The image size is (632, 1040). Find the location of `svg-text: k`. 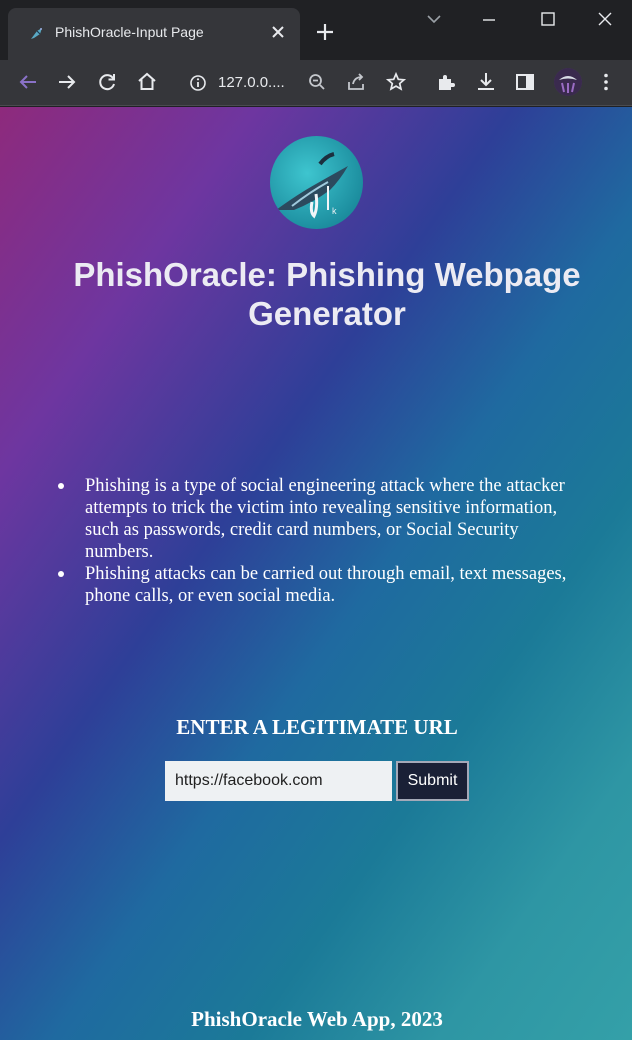

svg-text: k is located at coordinates (334, 211).